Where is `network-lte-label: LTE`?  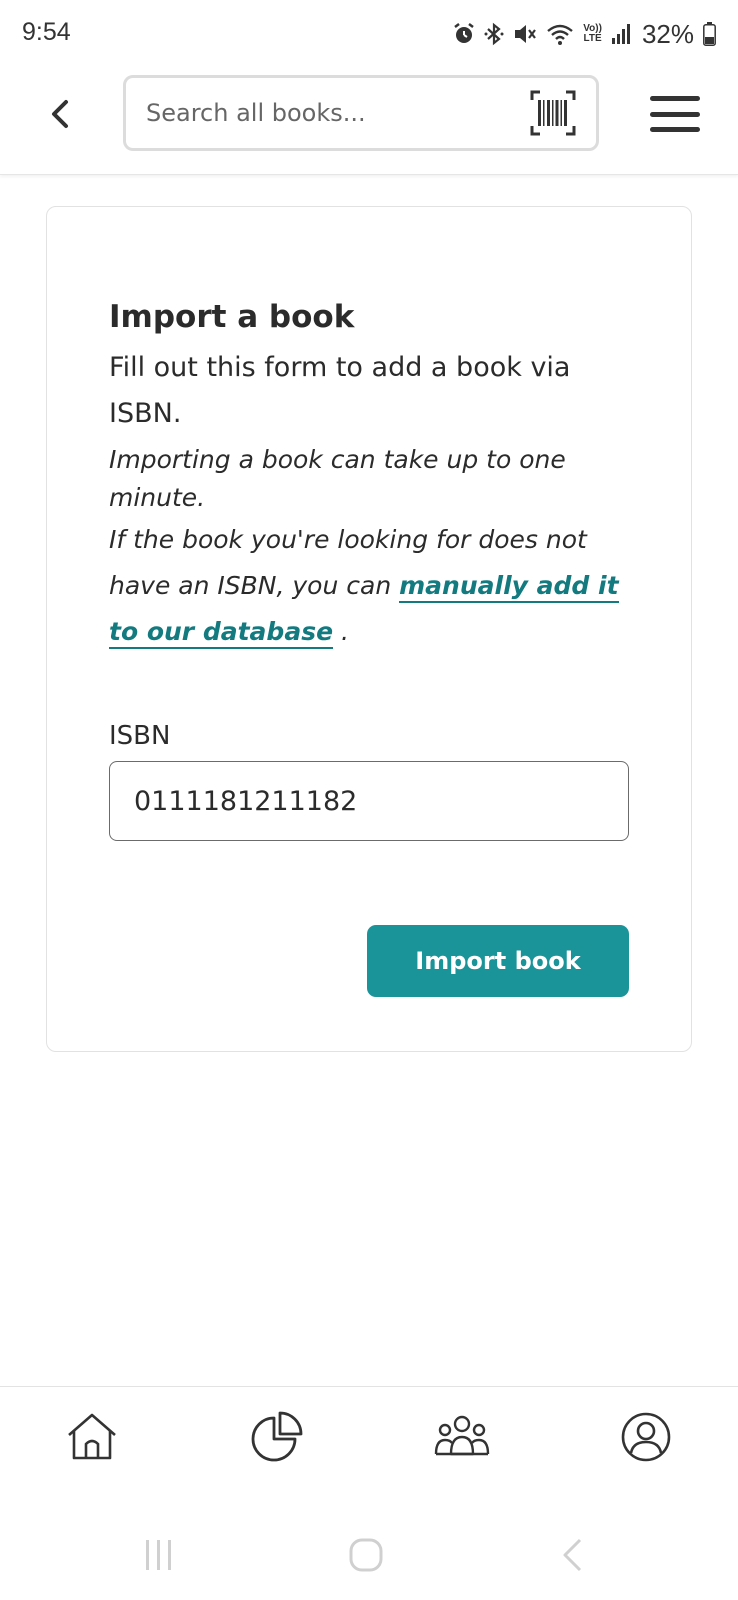
network-lte-label: LTE is located at coordinates (592, 38).